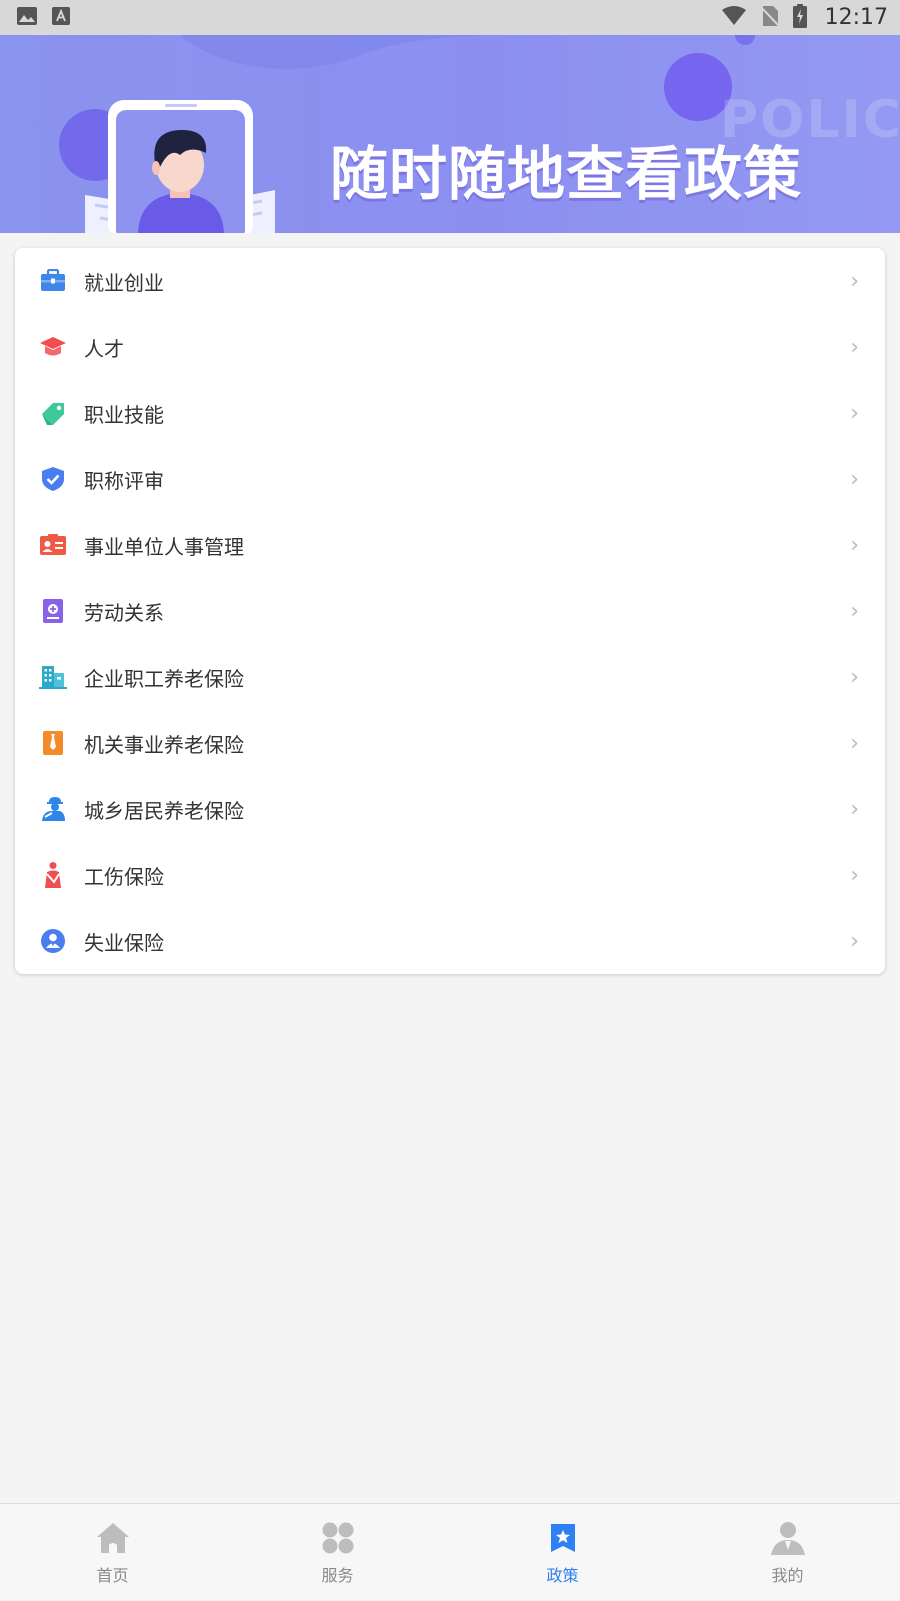  What do you see at coordinates (53, 281) in the screenshot?
I see `briefcase-icon` at bounding box center [53, 281].